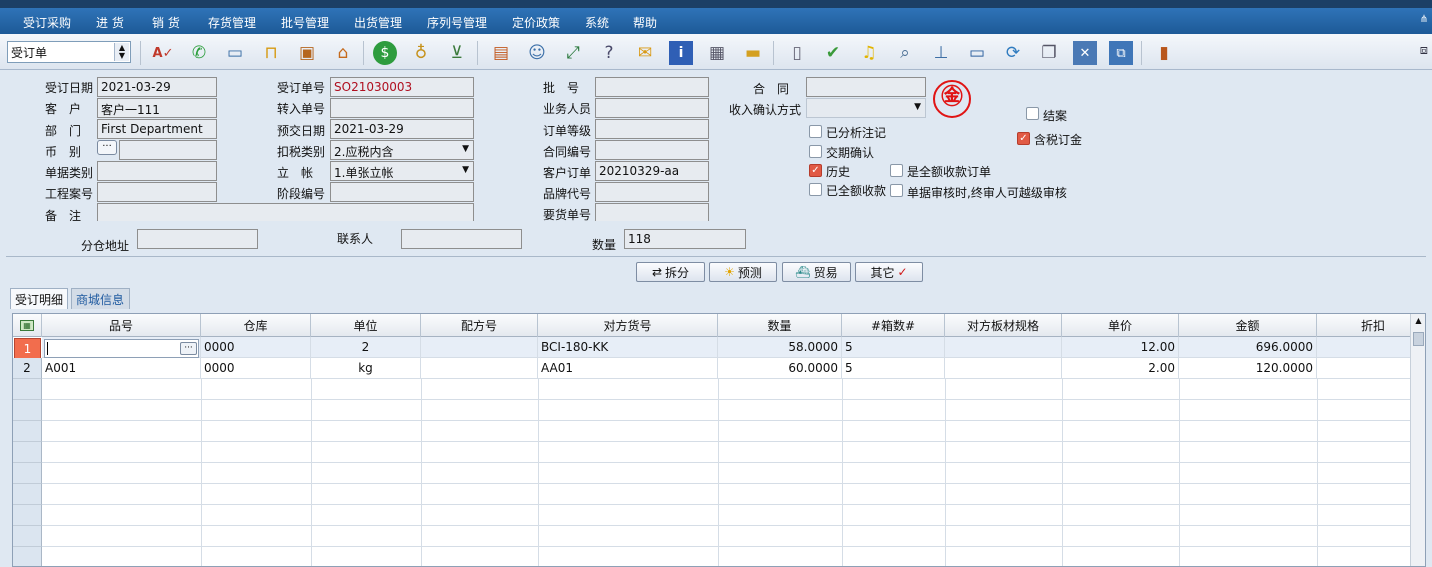  Describe the element at coordinates (168, 150) in the screenshot. I see `currency-field` at that location.